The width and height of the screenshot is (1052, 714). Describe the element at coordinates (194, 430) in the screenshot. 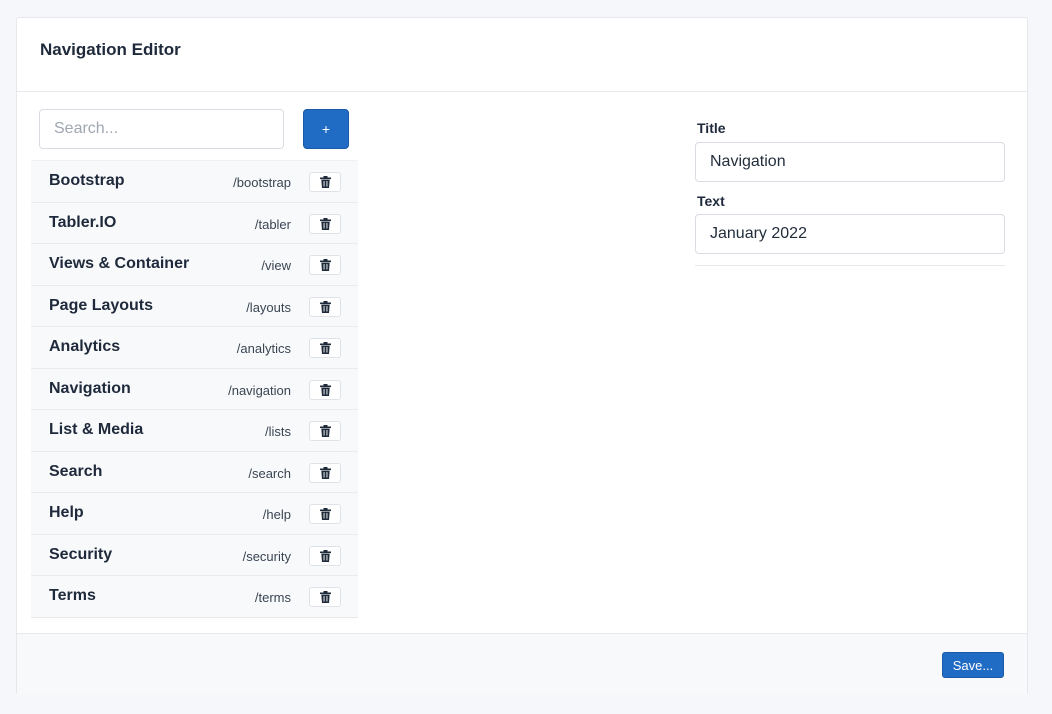

I see `nav-list-item: List & Media /lists` at that location.